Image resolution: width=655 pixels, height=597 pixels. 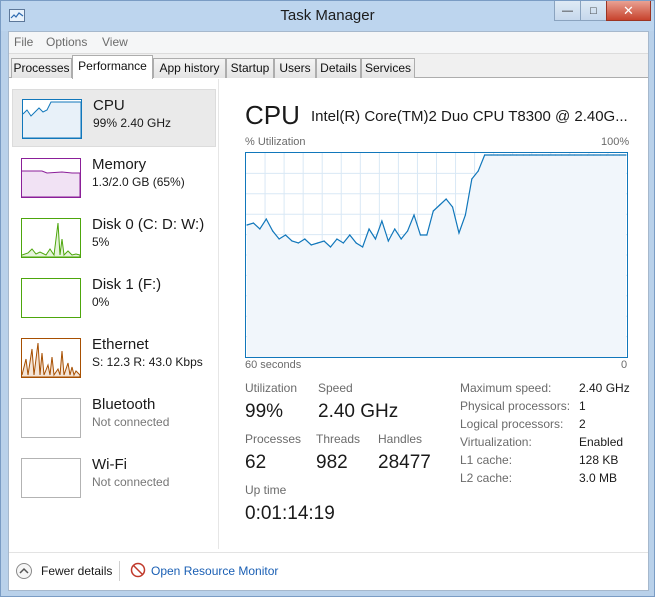 I want to click on resource-item-bluetooth: Bluetooth Not connected, so click(x=114, y=418).